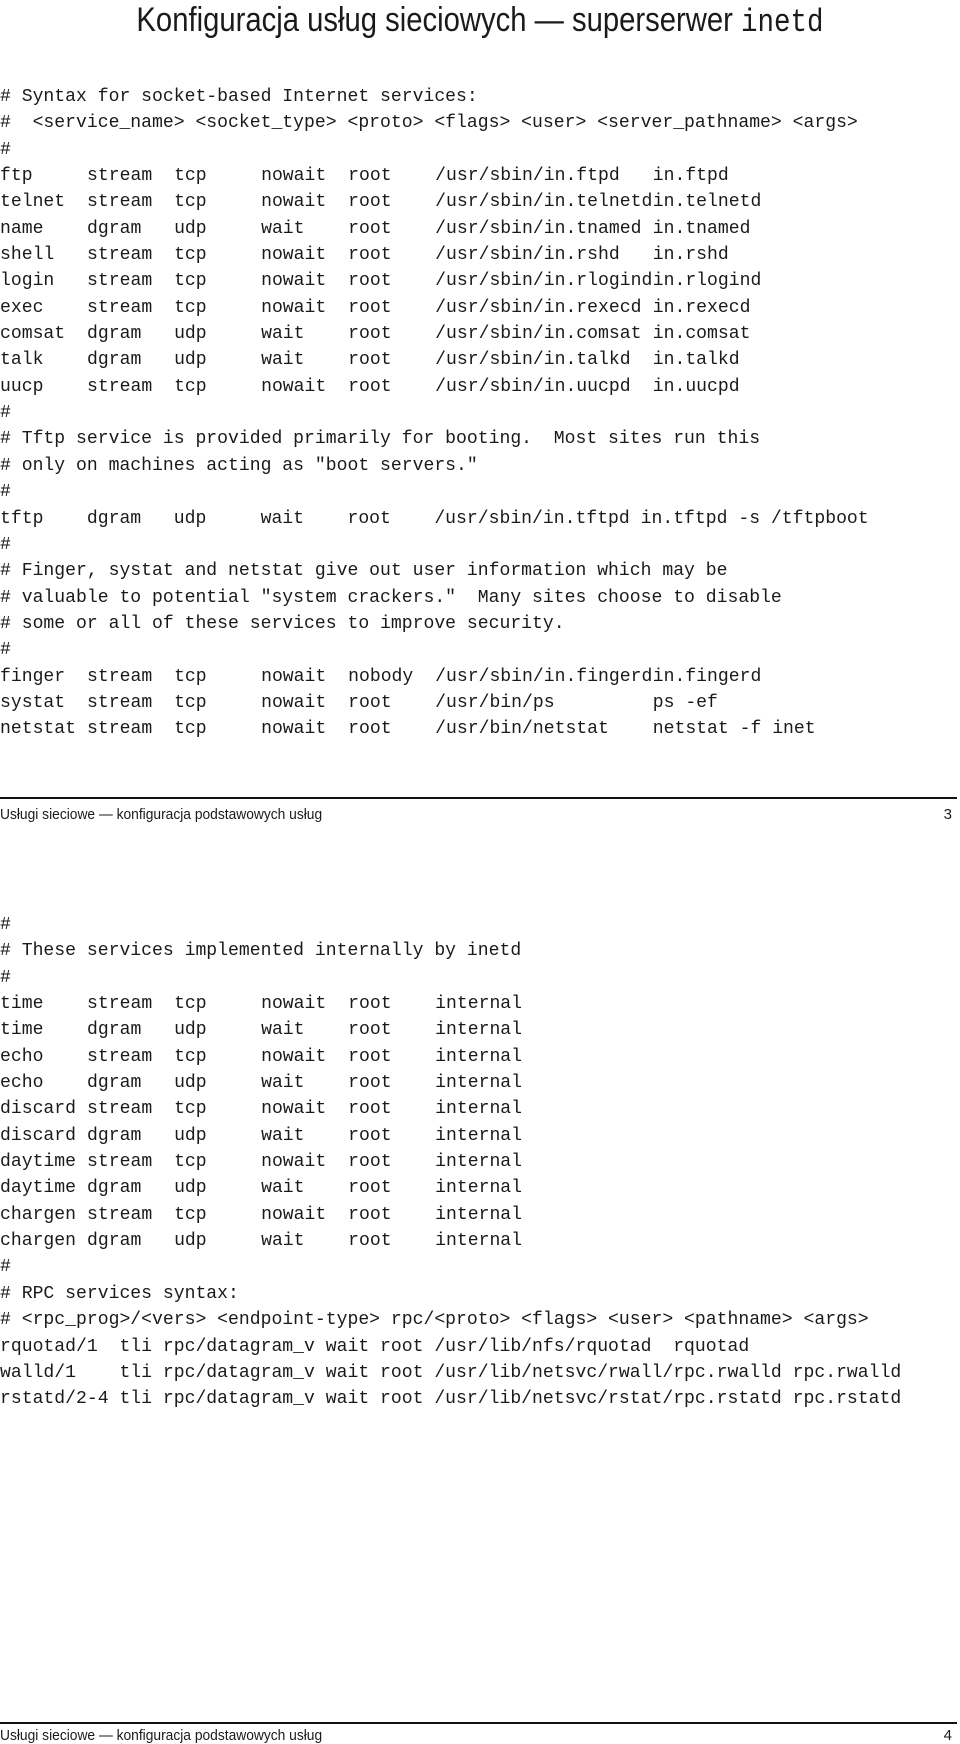 This screenshot has height=1744, width=960. Describe the element at coordinates (478, 798) in the screenshot. I see `footer-divider` at that location.